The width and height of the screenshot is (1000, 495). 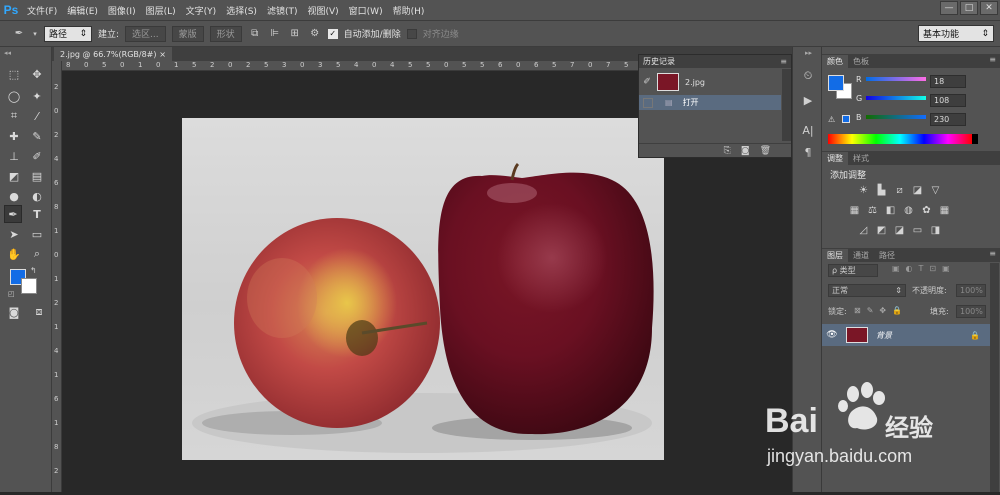 I want to click on vibrance-icon: ▽, so click(x=935, y=190).